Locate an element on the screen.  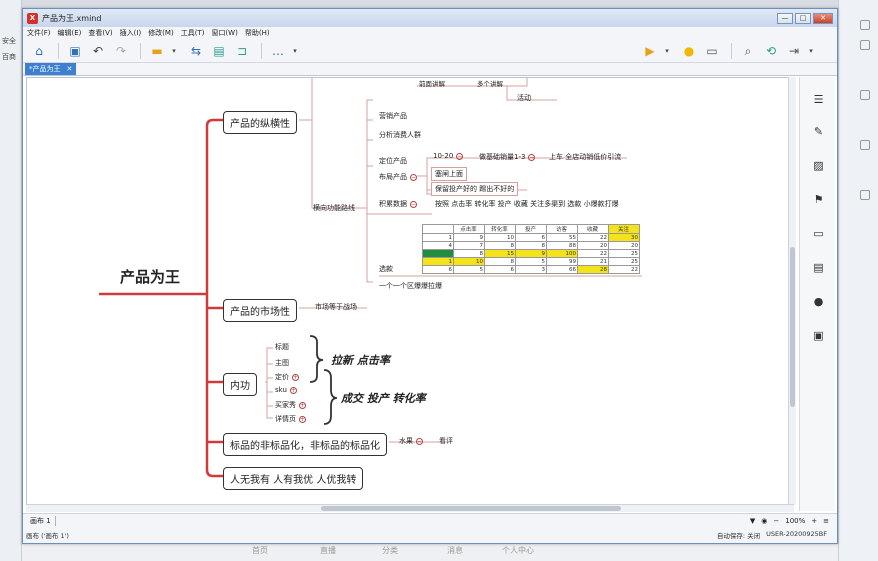
menu-window: 窗口(W) is located at coordinates (224, 33).